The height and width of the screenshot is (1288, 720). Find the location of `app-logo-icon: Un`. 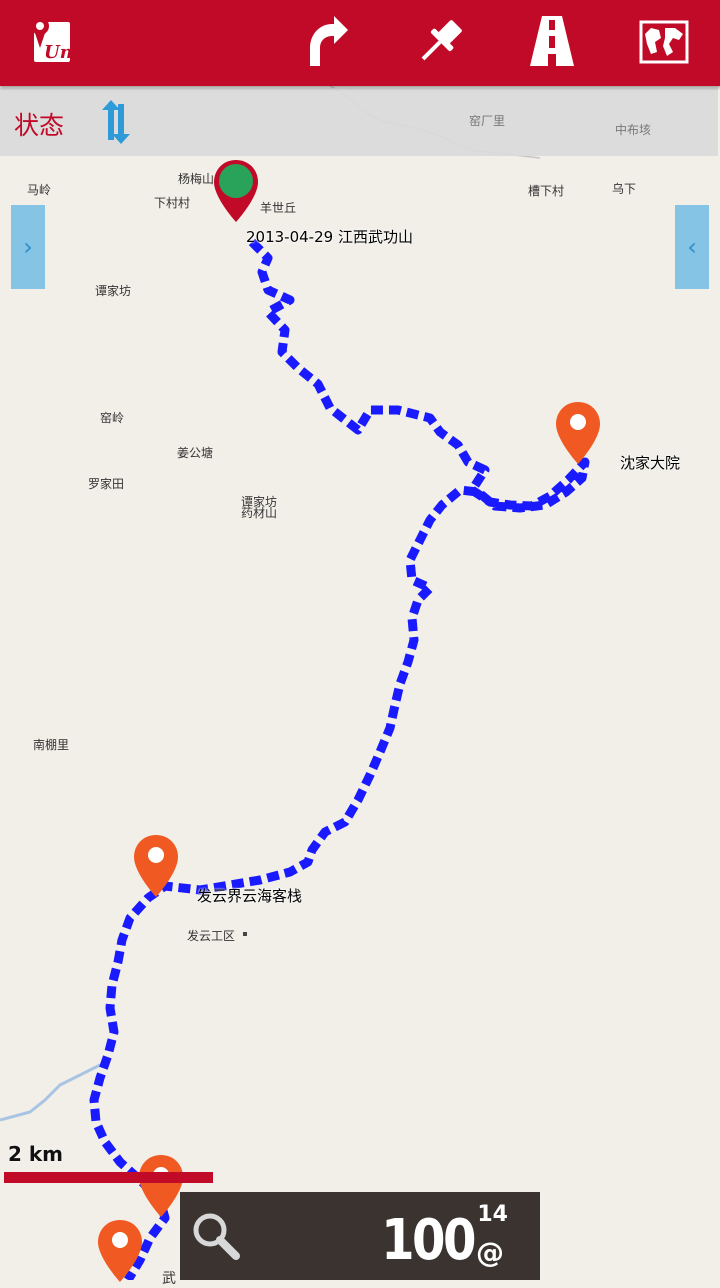

app-logo-icon: Un is located at coordinates (52, 40).